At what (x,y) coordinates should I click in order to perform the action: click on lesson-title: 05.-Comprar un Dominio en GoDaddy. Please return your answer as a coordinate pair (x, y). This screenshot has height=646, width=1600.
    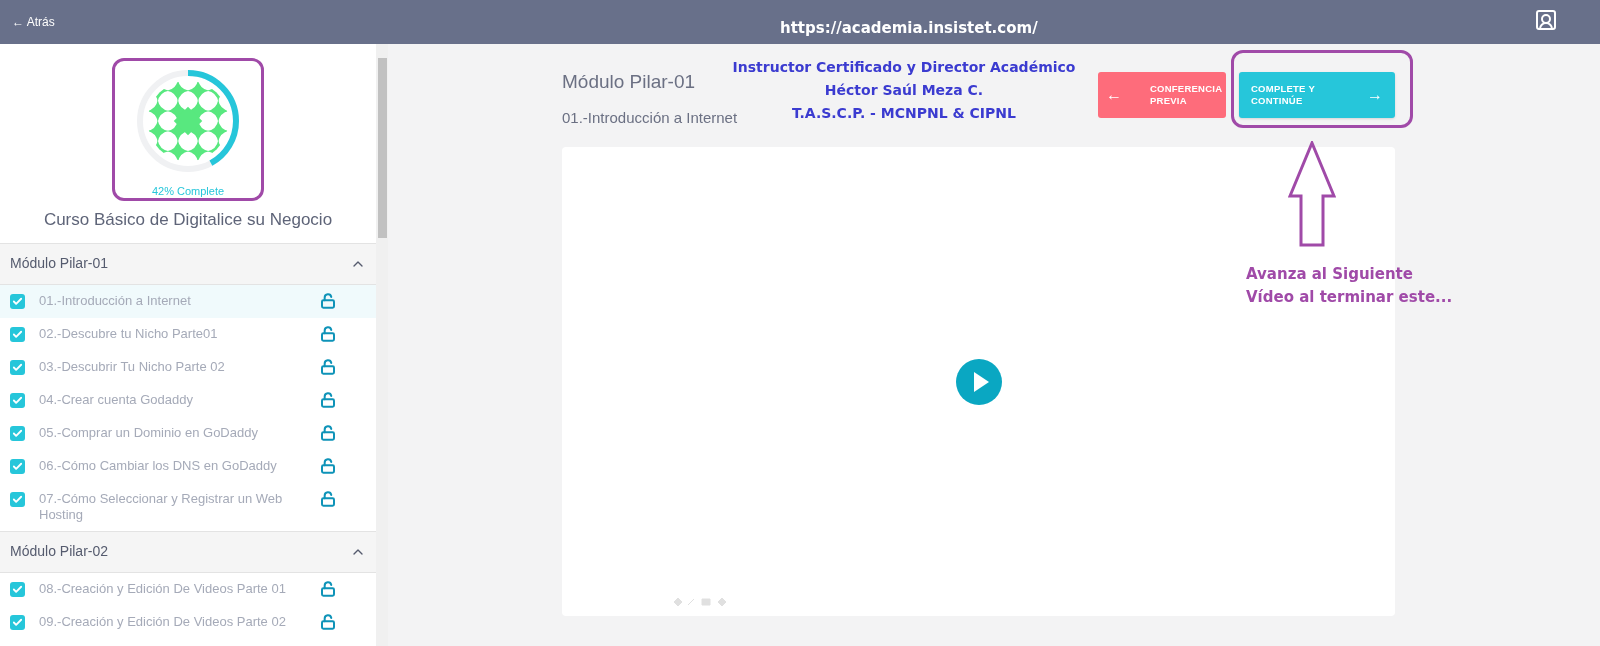
    Looking at the image, I should click on (149, 432).